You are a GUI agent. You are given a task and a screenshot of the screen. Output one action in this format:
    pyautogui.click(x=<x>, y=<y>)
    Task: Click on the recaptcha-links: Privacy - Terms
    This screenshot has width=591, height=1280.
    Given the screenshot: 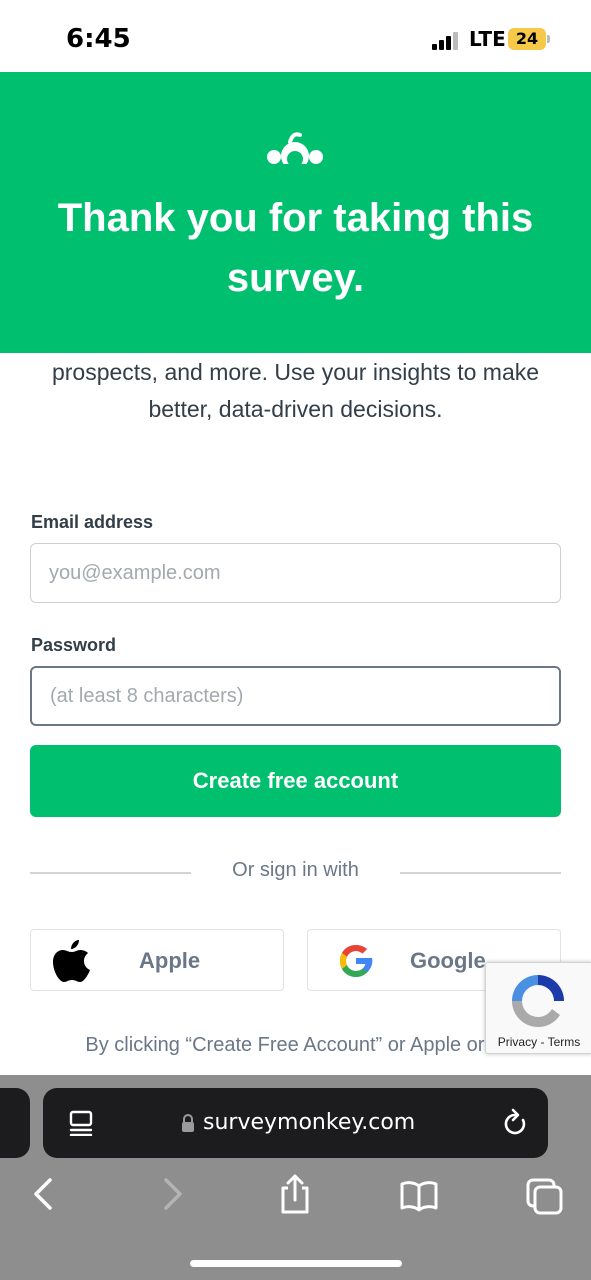 What is the action you would take?
    pyautogui.click(x=538, y=1042)
    